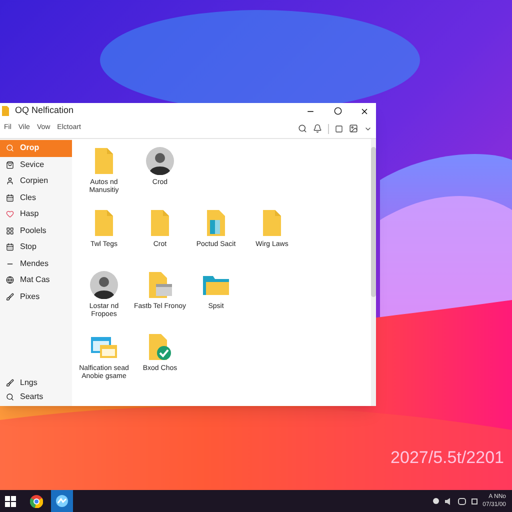 The width and height of the screenshot is (512, 512). I want to click on person-icon, so click(10, 181).